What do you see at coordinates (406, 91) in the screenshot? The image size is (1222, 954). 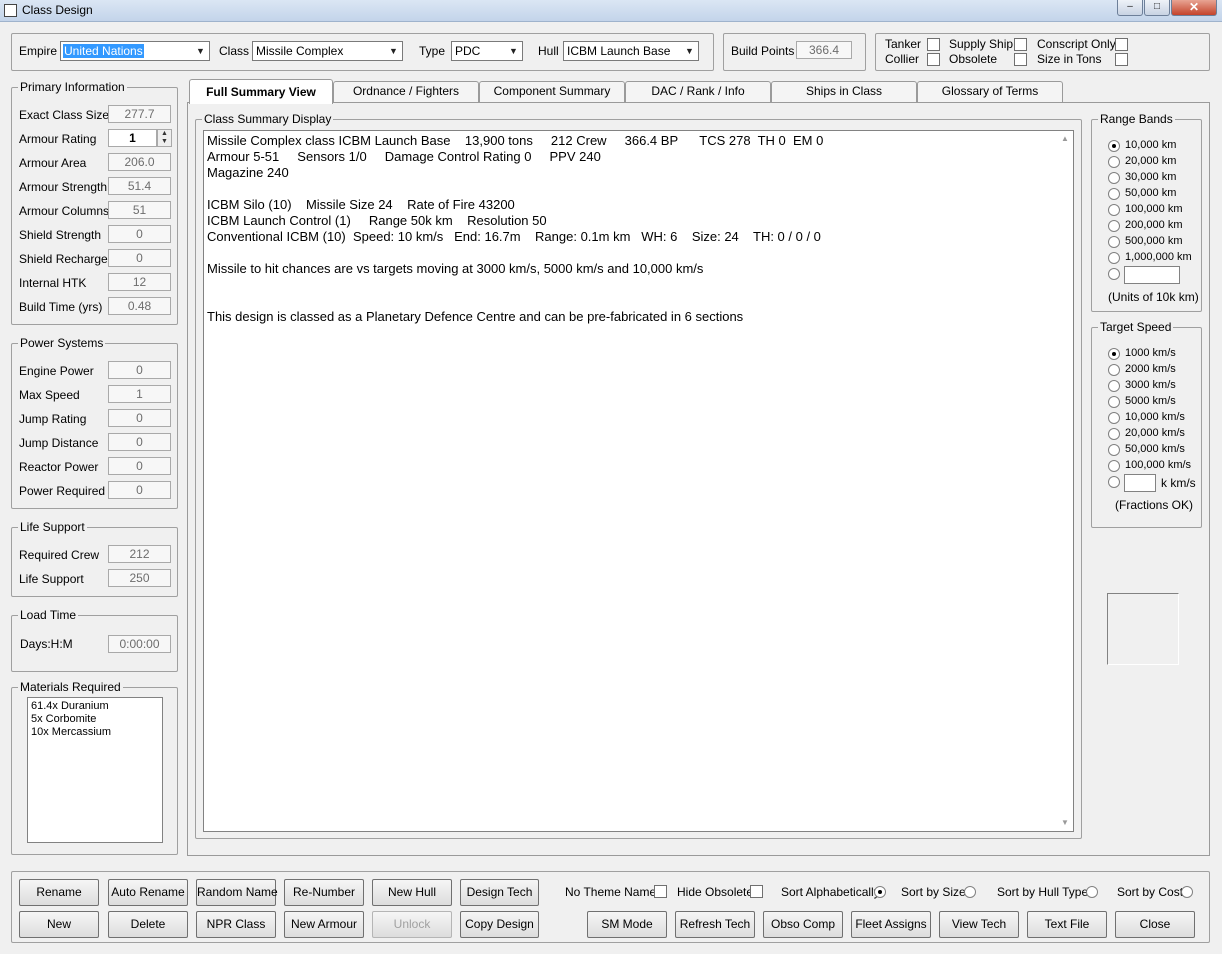 I see `tab-1: Ordnance / Fighters` at bounding box center [406, 91].